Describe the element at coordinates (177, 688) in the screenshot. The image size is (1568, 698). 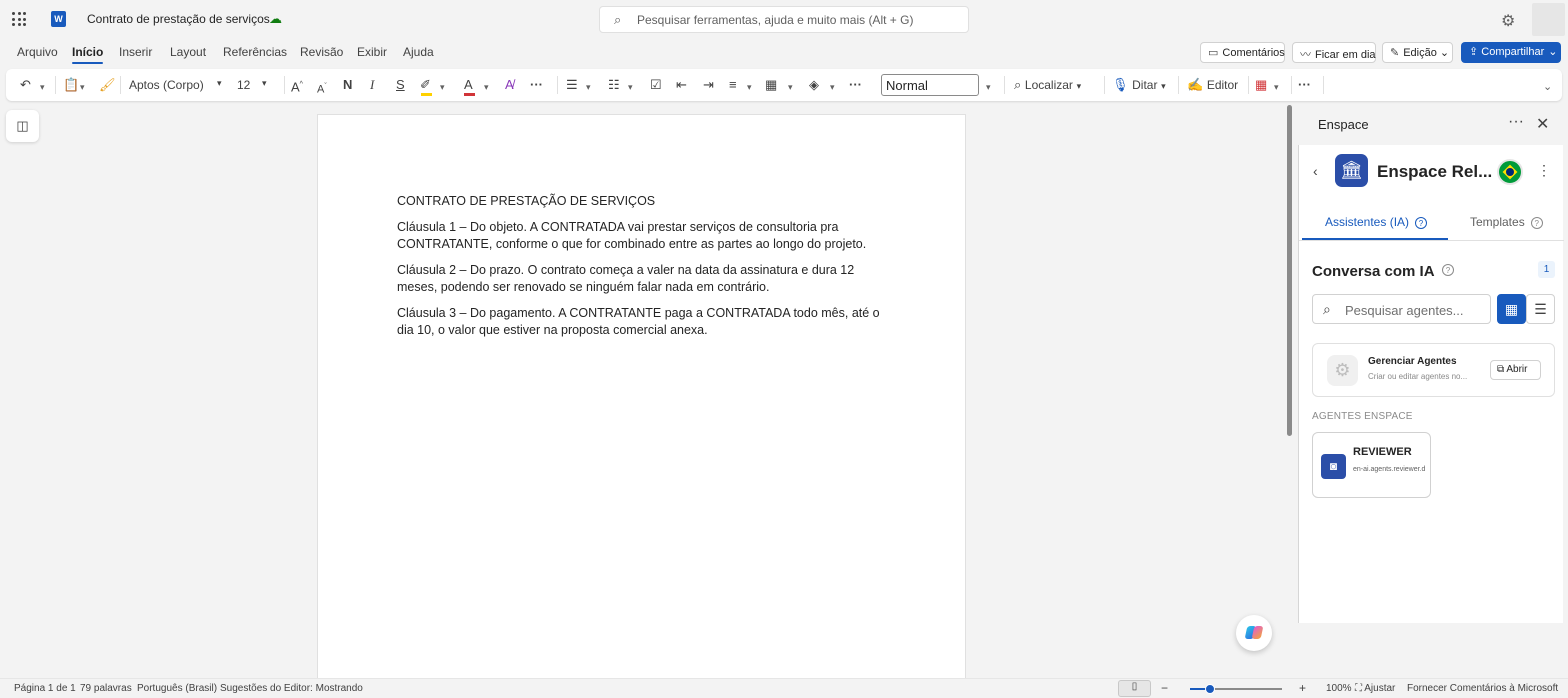
I see `language-status: Português (Brasil)` at that location.